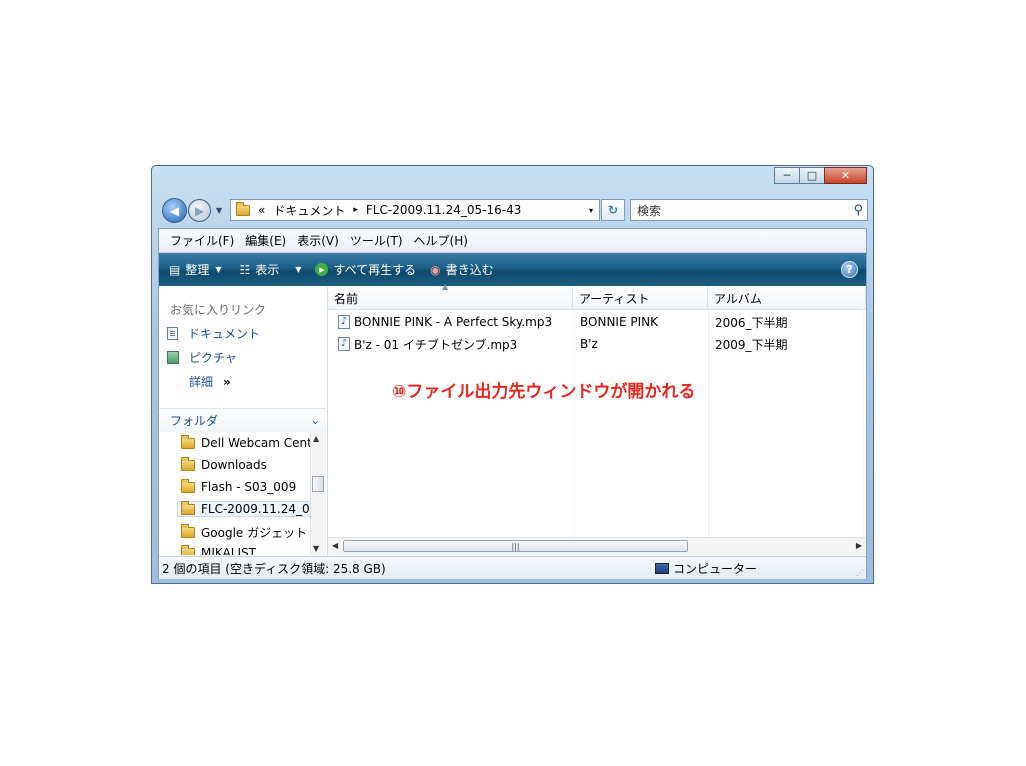 Image resolution: width=1026 pixels, height=766 pixels. What do you see at coordinates (318, 484) in the screenshot?
I see `scroll-thumb` at bounding box center [318, 484].